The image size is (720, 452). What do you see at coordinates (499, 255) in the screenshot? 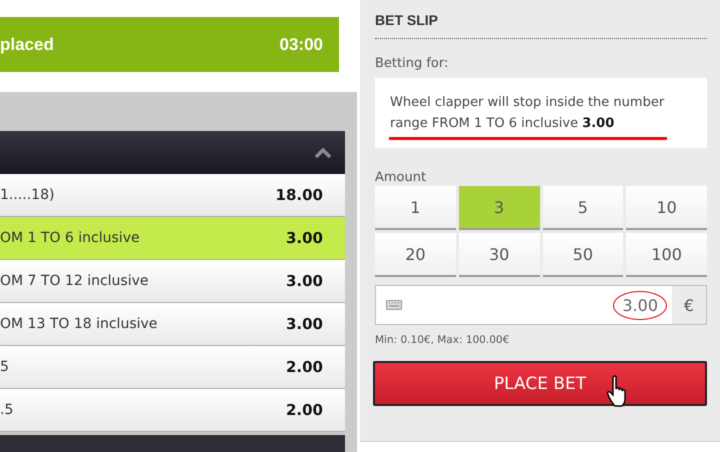
I see `amount-button: 30` at bounding box center [499, 255].